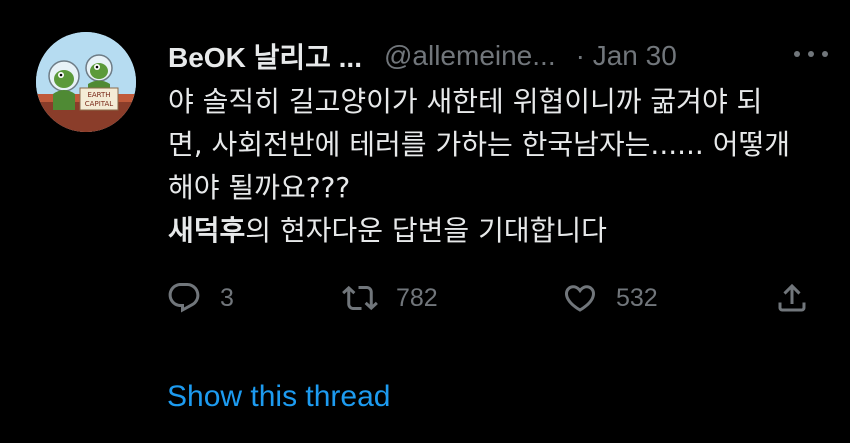  I want to click on bold-word: 새덕후, so click(207, 230).